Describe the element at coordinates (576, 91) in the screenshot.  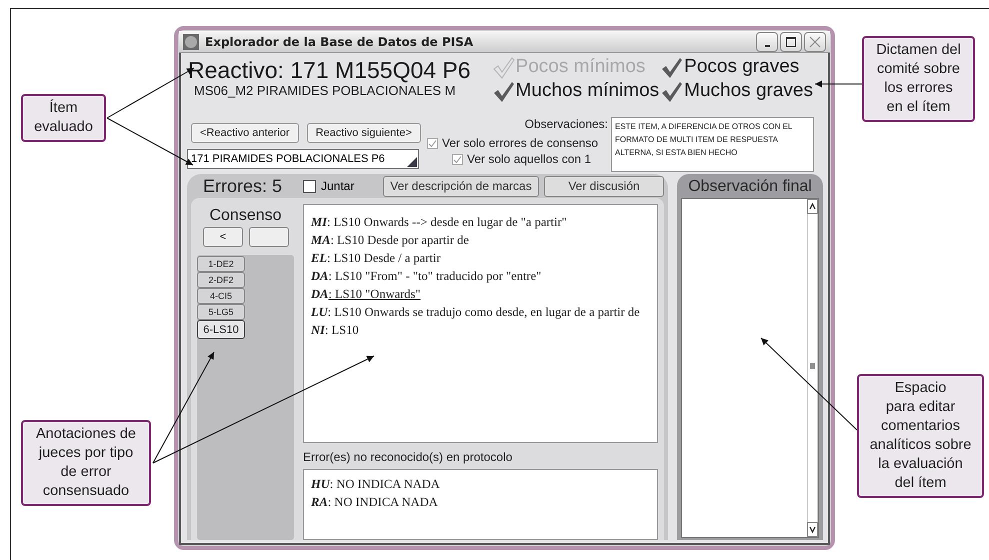
I see `verdict-checkbox: Muchos mínimos` at that location.